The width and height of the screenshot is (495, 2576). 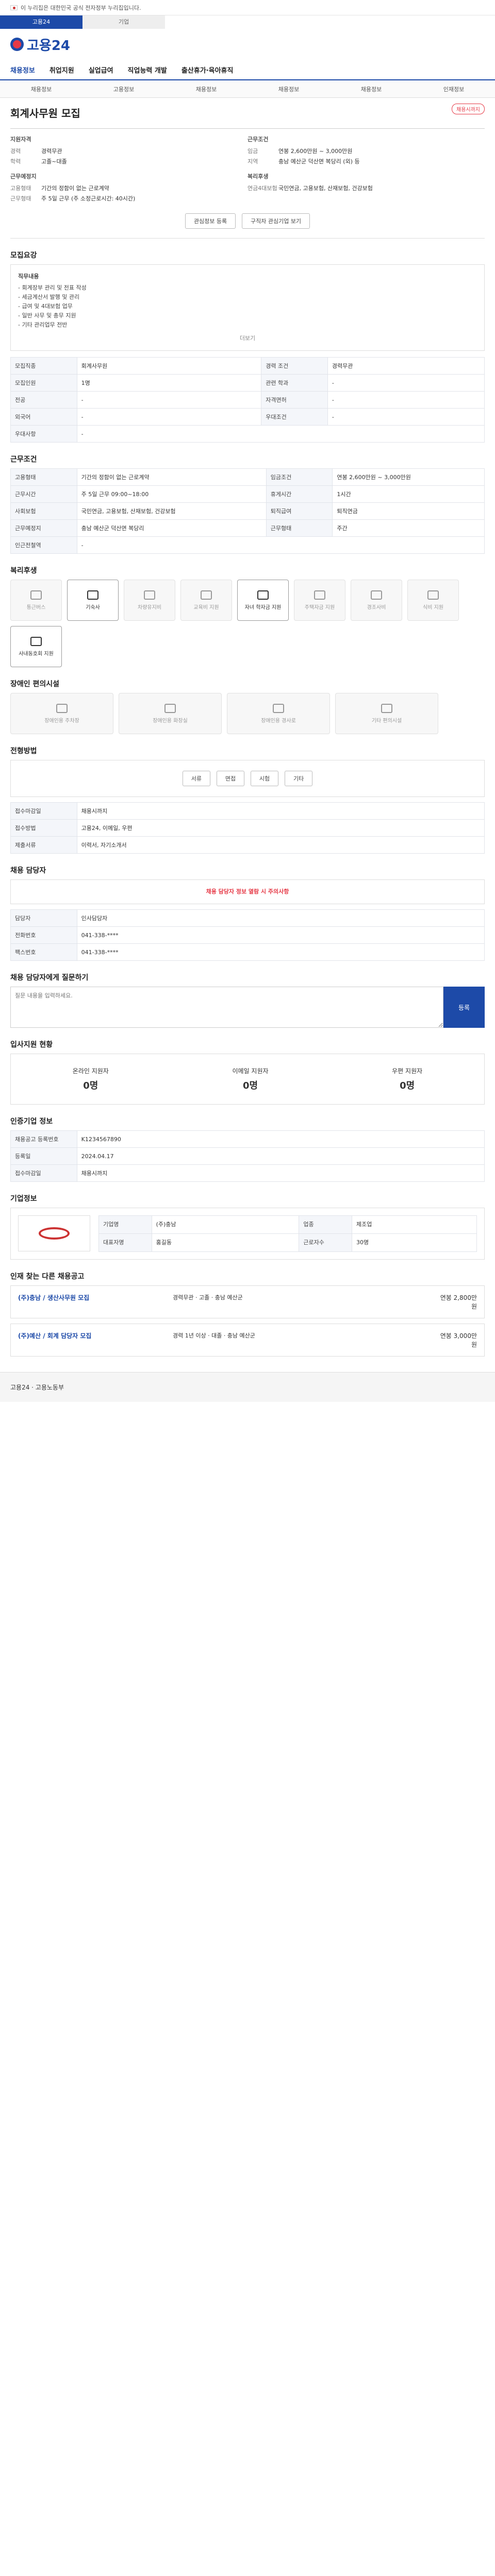 I want to click on job-desc-title: 직무내용, so click(x=28, y=276).